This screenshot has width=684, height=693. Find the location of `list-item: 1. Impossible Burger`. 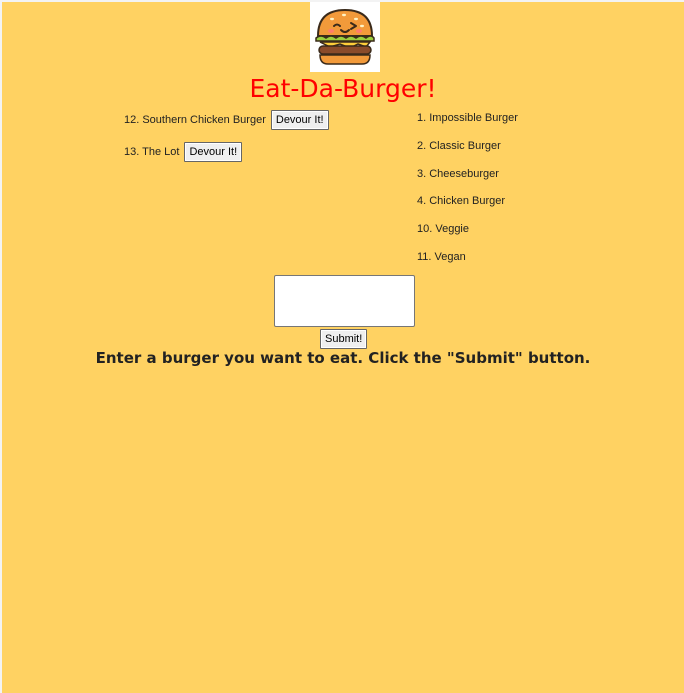

list-item: 1. Impossible Burger is located at coordinates (467, 118).